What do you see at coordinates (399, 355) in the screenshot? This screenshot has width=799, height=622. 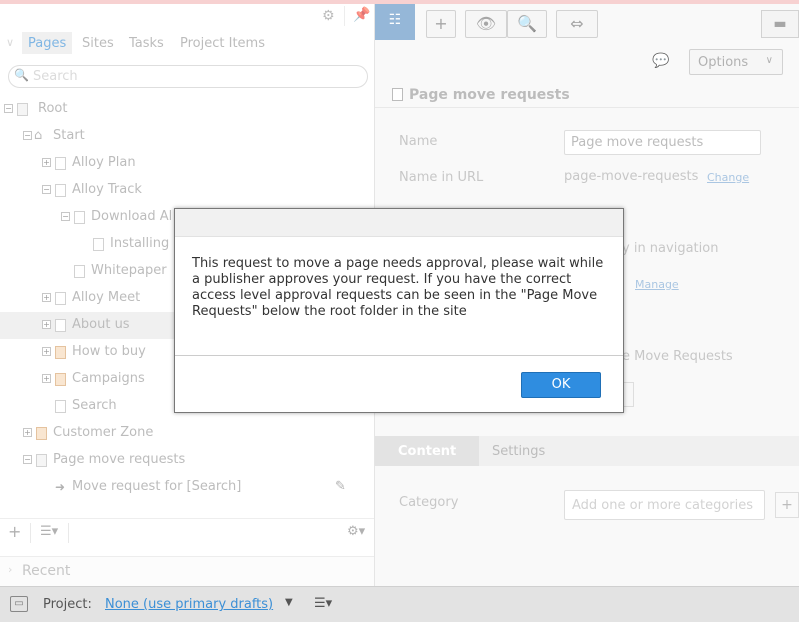 I see `divider` at bounding box center [399, 355].